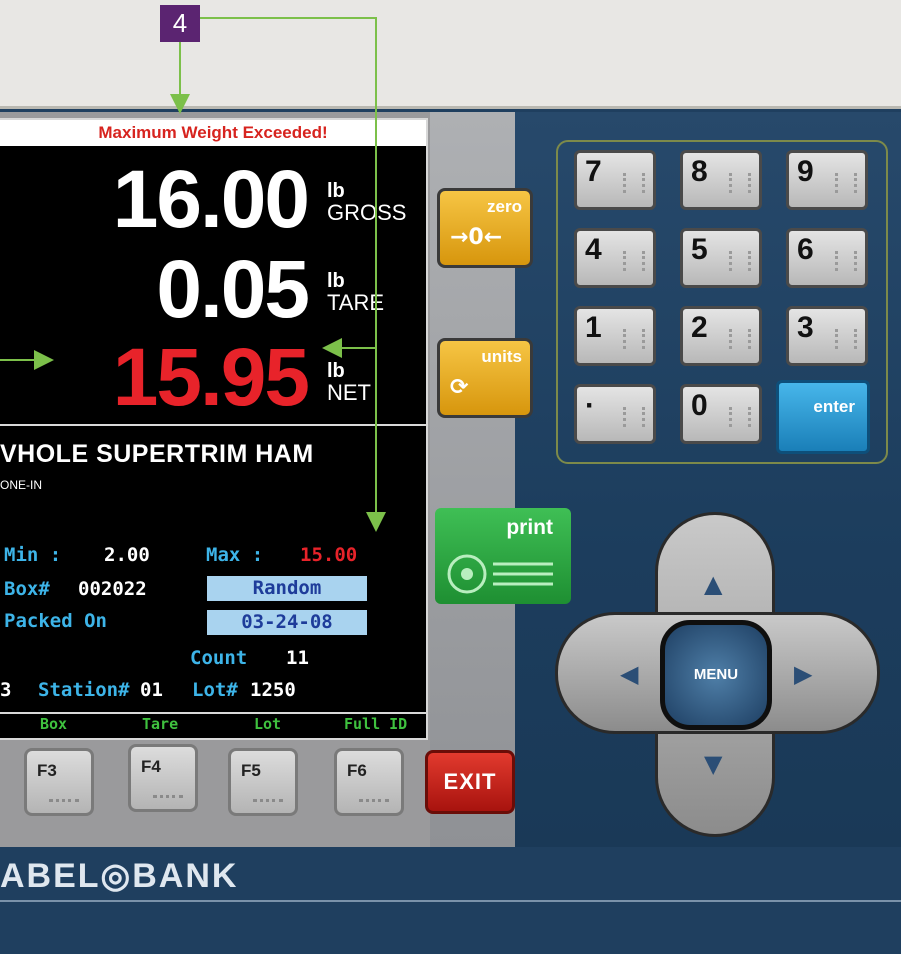  What do you see at coordinates (59, 782) in the screenshot?
I see `f3-button: F3` at bounding box center [59, 782].